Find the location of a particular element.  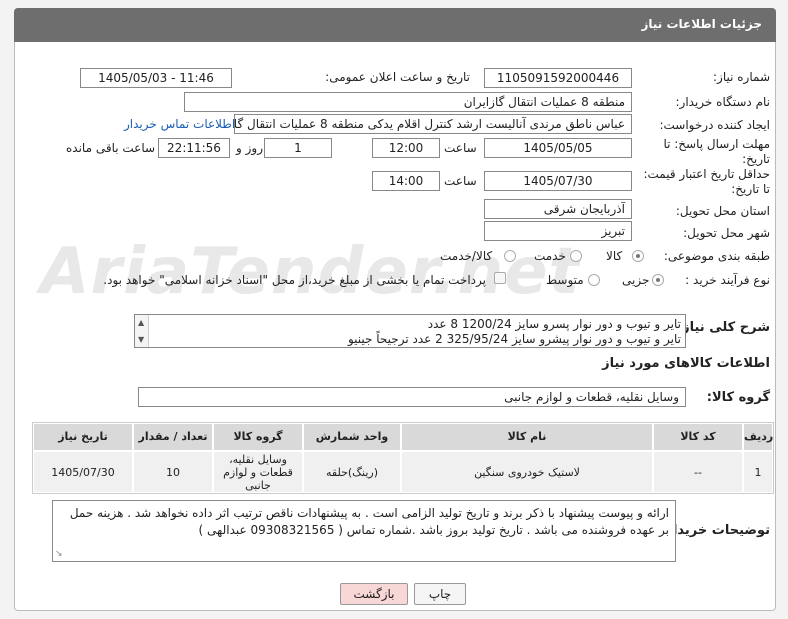

buyer-field: منطقه 8 عملیات انتقال گازایران is located at coordinates (408, 102).